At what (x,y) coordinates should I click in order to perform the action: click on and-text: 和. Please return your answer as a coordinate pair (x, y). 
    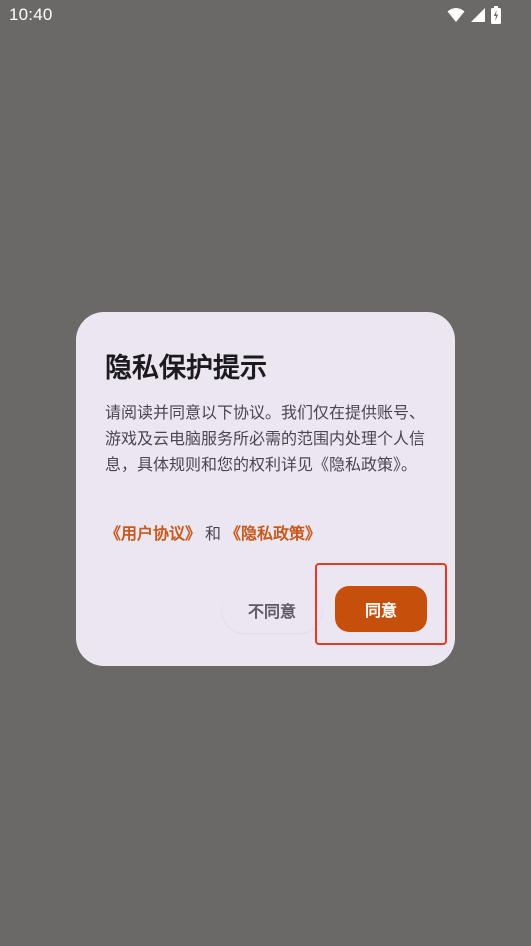
    Looking at the image, I should click on (213, 533).